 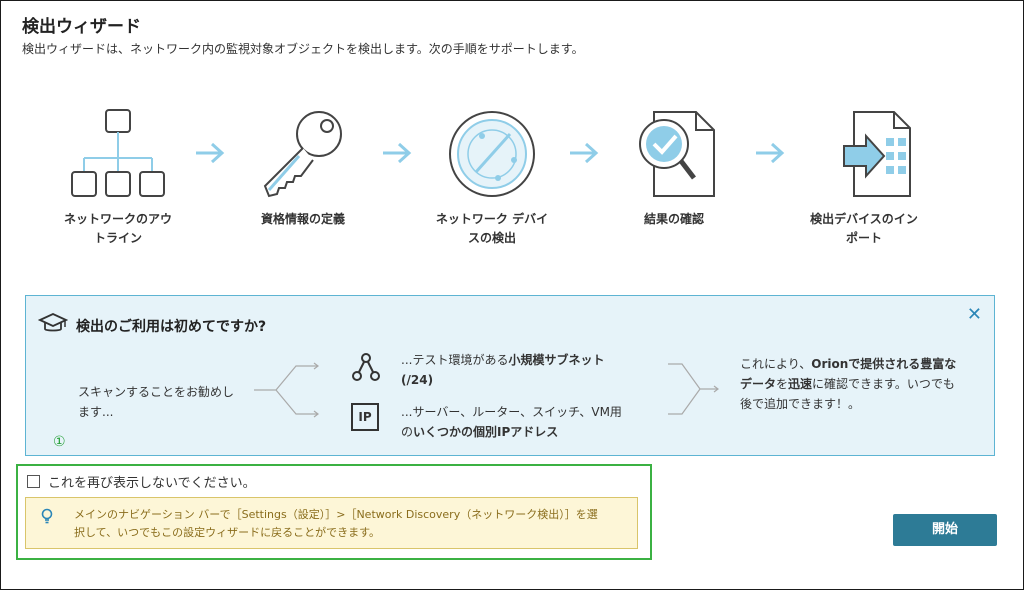 I want to click on step-label: 検出デバイスのイン ポート, so click(x=864, y=228).